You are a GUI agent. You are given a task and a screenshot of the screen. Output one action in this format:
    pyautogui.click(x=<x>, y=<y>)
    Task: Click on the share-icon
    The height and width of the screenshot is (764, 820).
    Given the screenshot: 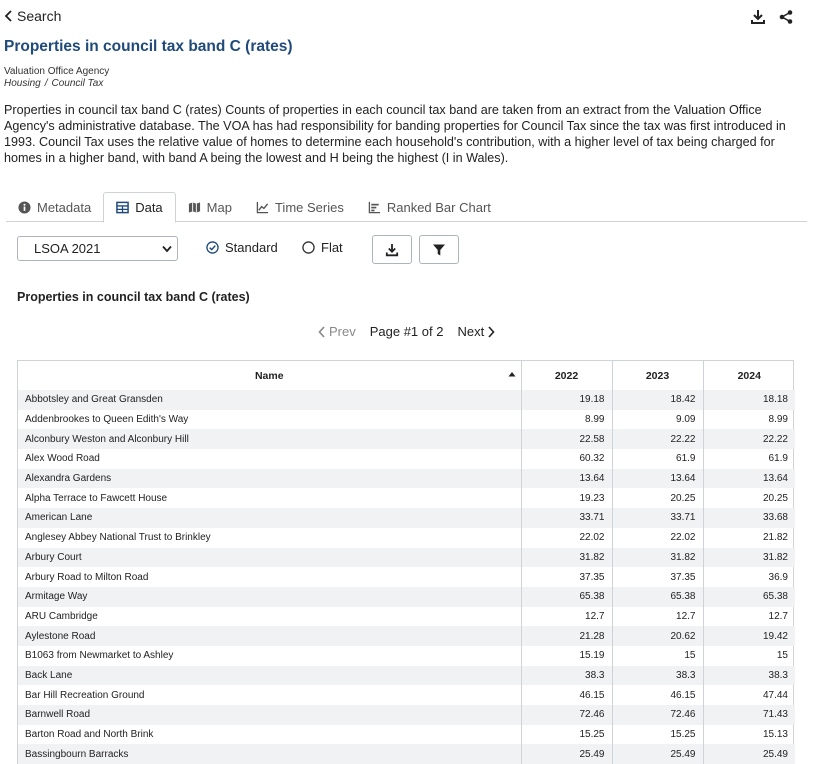 What is the action you would take?
    pyautogui.click(x=786, y=17)
    